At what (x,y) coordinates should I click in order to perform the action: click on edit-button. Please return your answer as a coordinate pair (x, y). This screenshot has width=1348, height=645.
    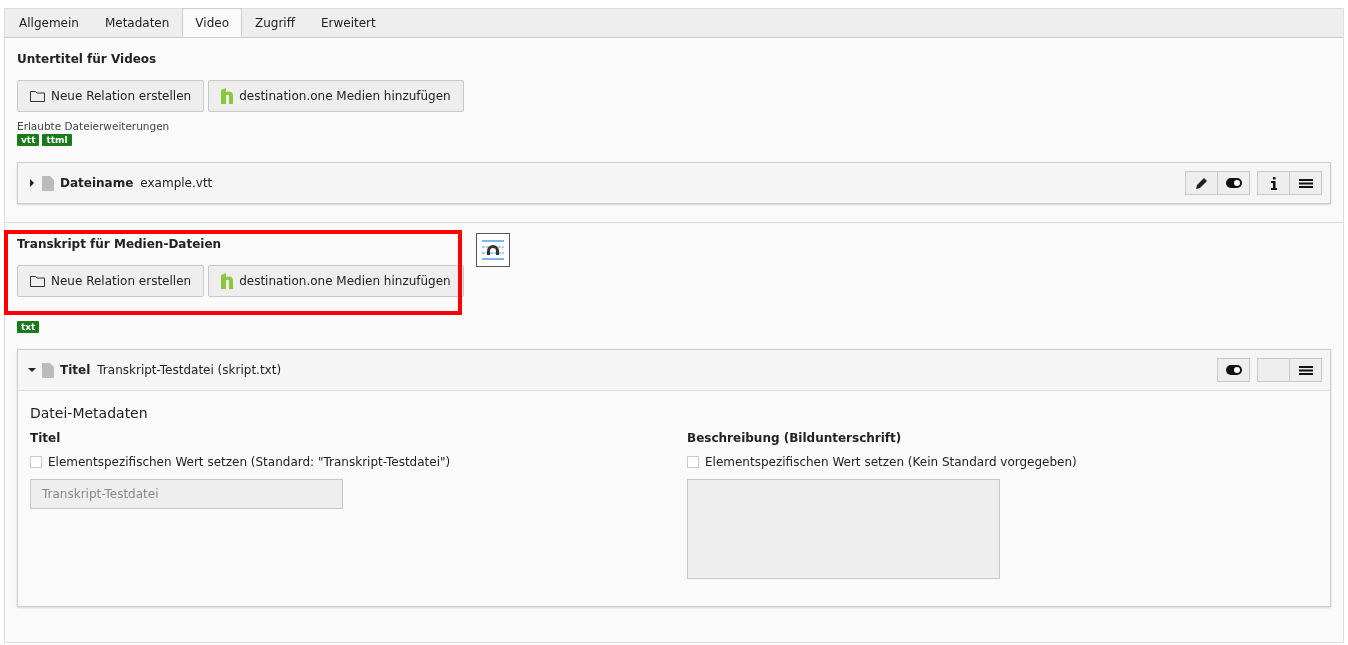
    Looking at the image, I should click on (1201, 183).